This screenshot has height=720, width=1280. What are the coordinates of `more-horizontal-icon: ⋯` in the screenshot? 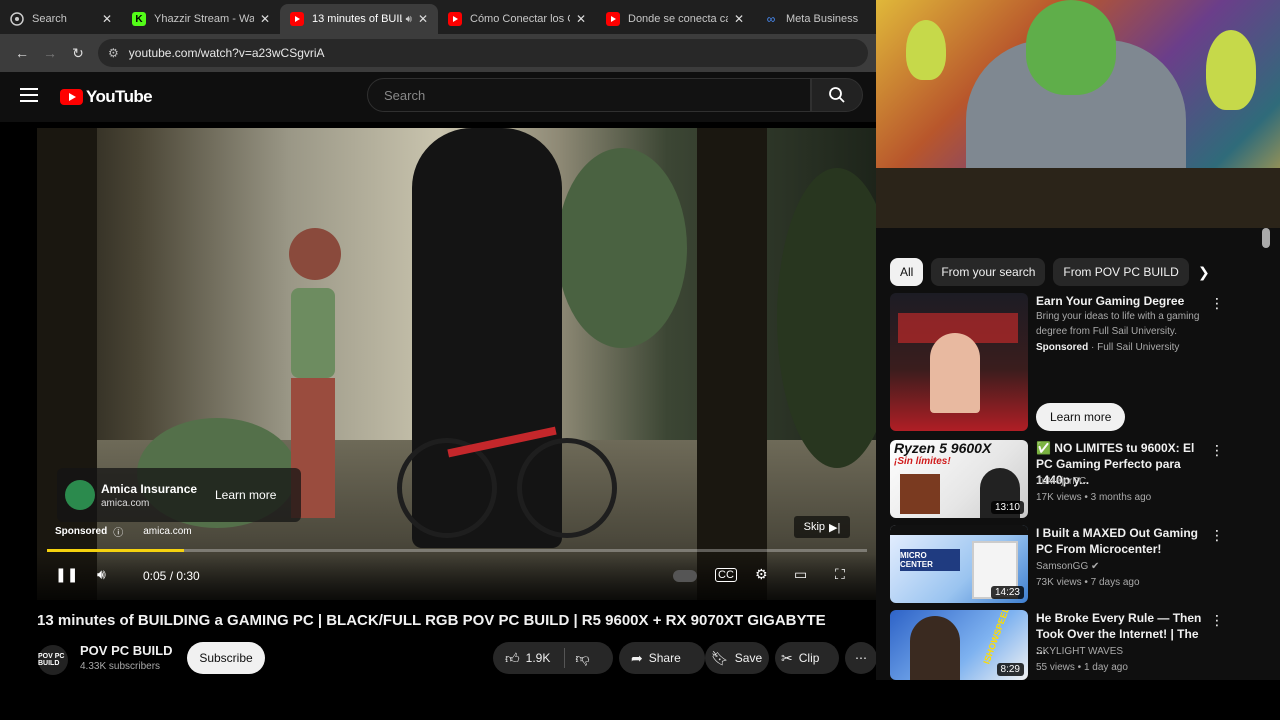 It's located at (861, 658).